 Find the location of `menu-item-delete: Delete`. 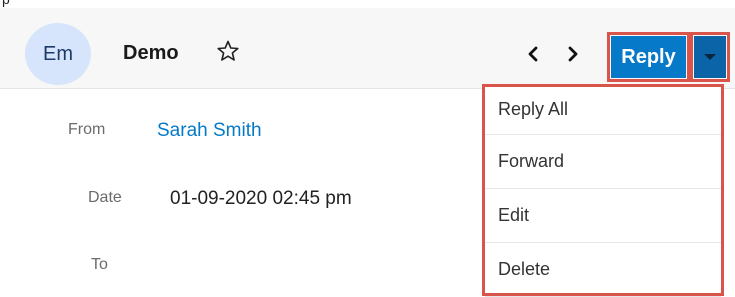

menu-item-delete: Delete is located at coordinates (603, 270).